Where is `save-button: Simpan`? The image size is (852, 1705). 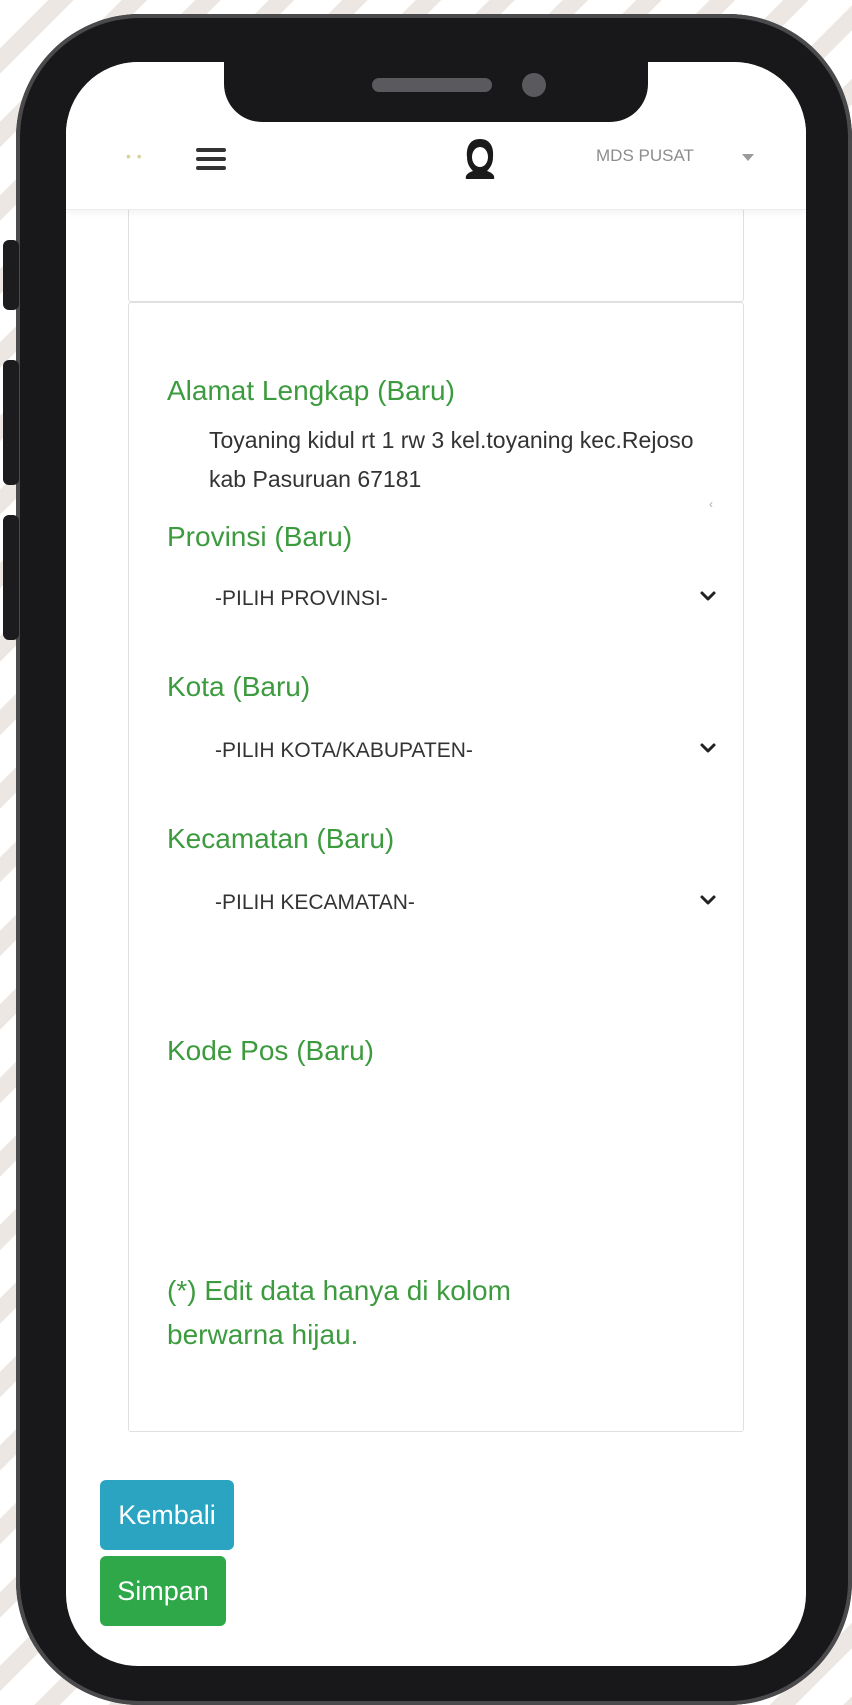 save-button: Simpan is located at coordinates (163, 1591).